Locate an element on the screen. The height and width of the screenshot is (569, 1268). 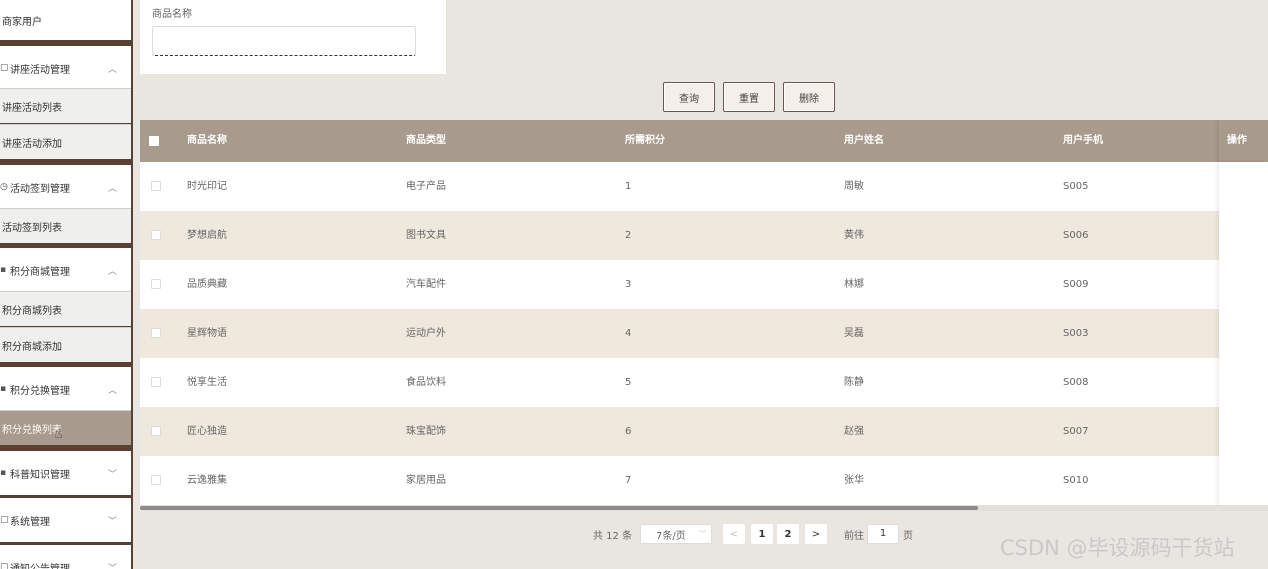
table-row: 时光印记 电子产品 1 周敏 S005 is located at coordinates (704, 186).